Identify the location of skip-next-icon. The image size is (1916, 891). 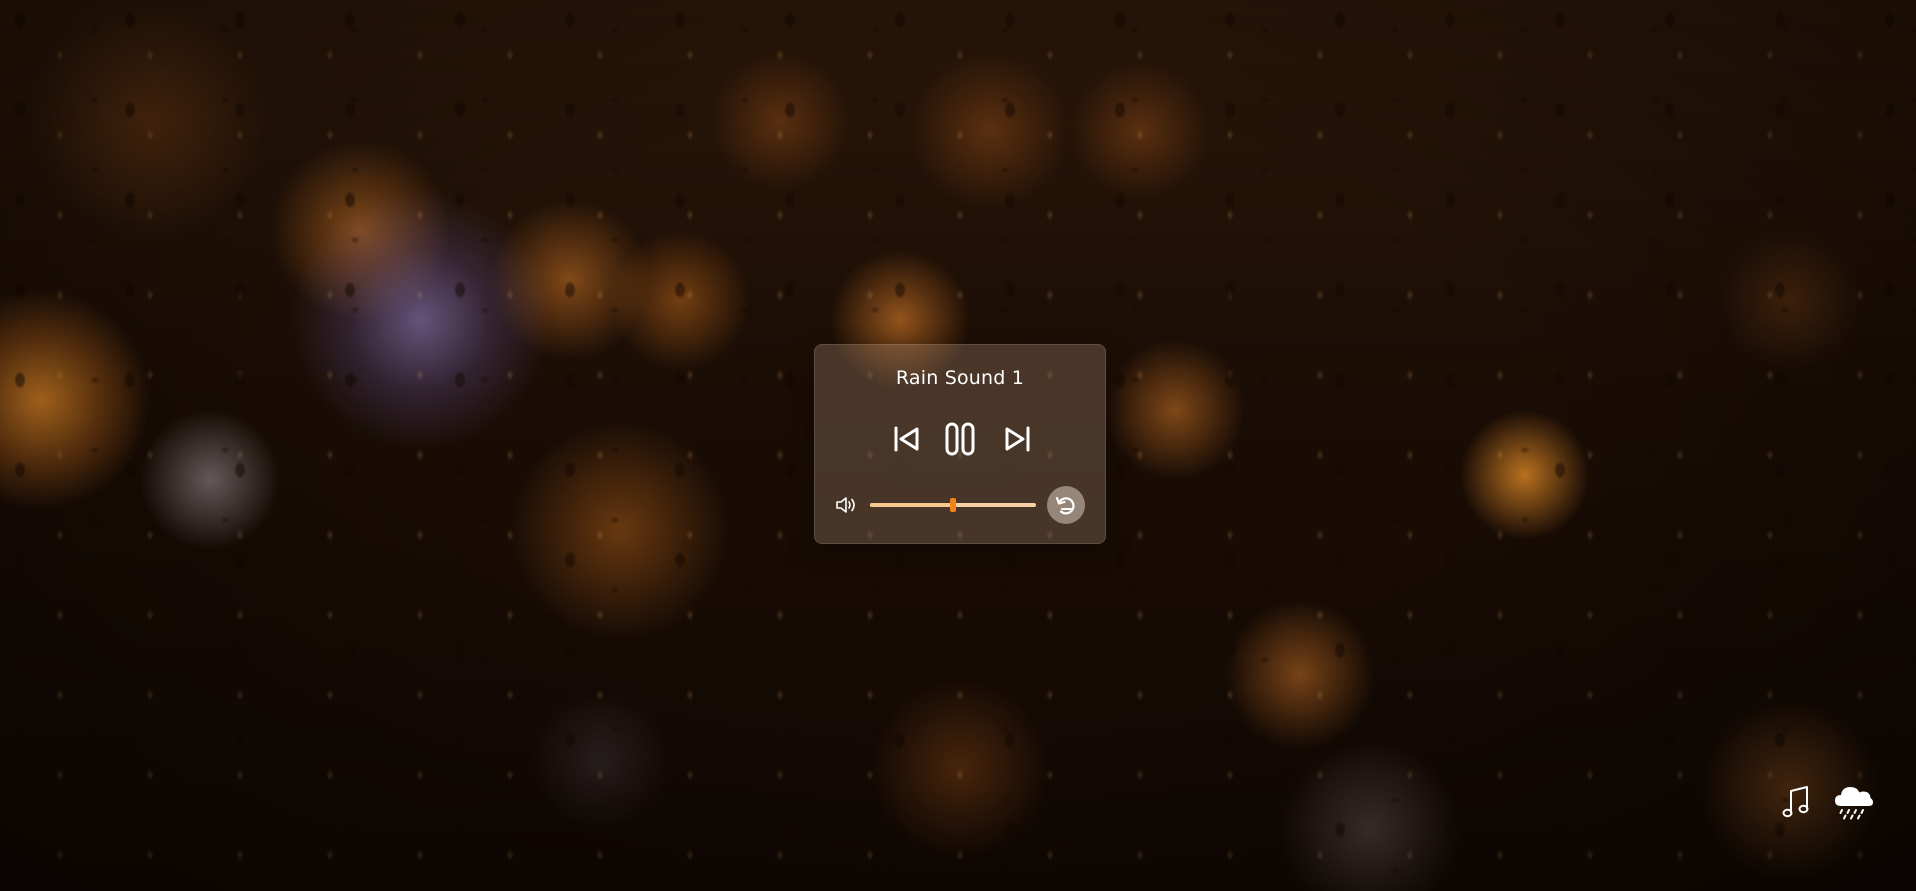
(1017, 439).